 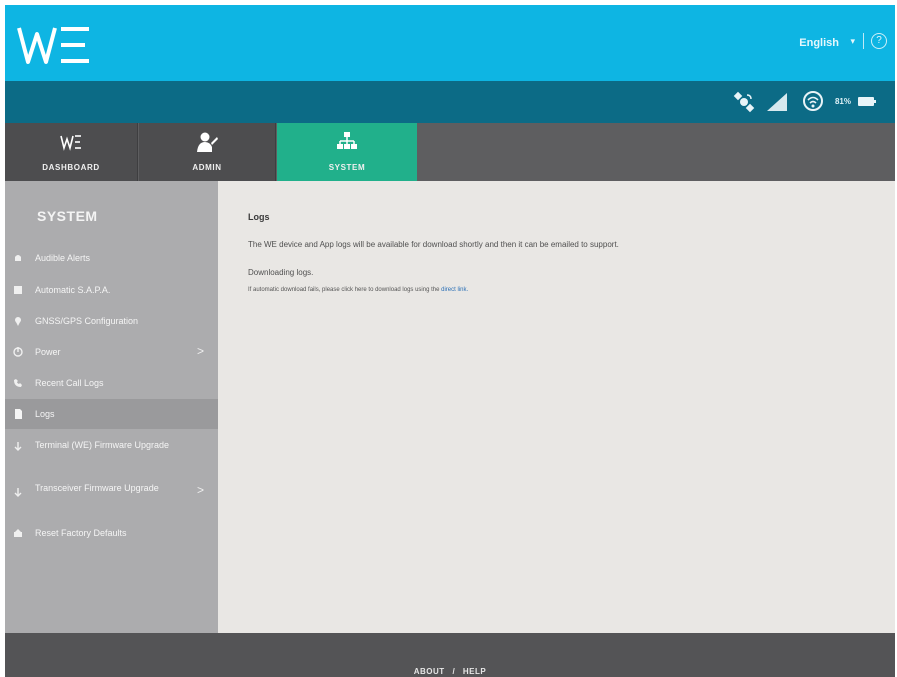 I want to click on power-icon, so click(x=18, y=352).